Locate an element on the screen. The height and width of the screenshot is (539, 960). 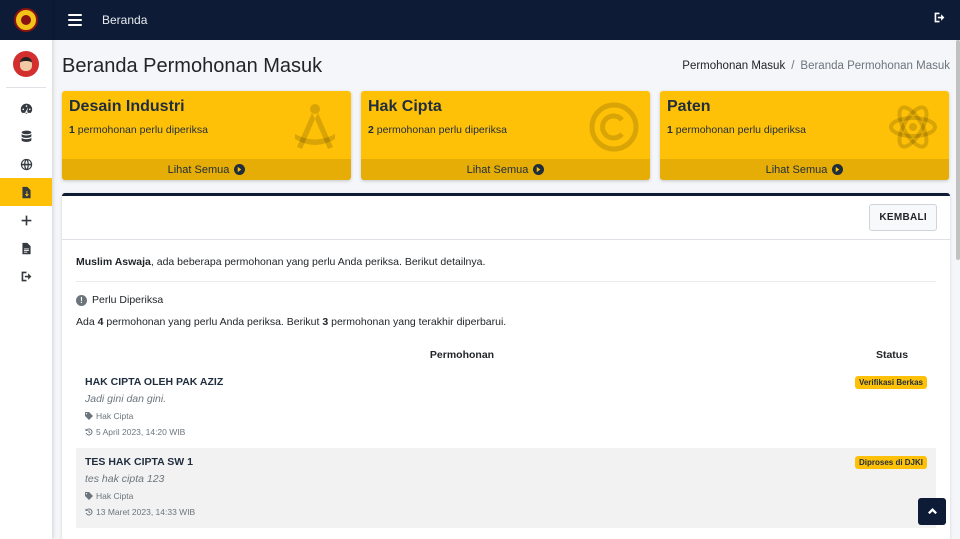
database-icon is located at coordinates (26, 136).